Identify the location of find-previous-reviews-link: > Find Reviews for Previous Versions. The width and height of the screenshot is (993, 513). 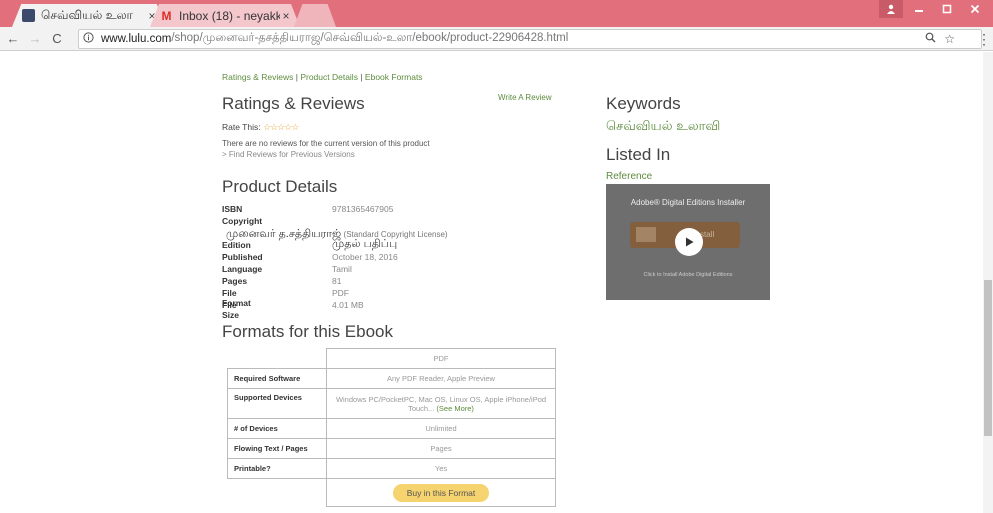
(288, 154).